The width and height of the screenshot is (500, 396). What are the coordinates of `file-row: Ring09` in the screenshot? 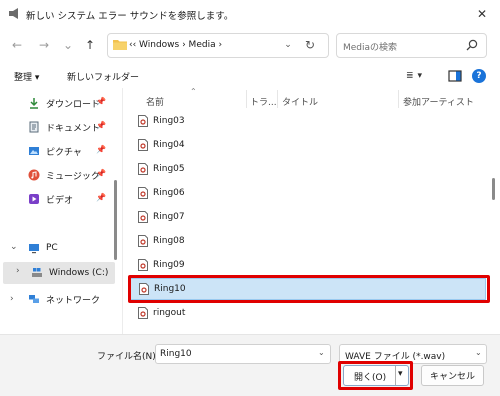 It's located at (308, 265).